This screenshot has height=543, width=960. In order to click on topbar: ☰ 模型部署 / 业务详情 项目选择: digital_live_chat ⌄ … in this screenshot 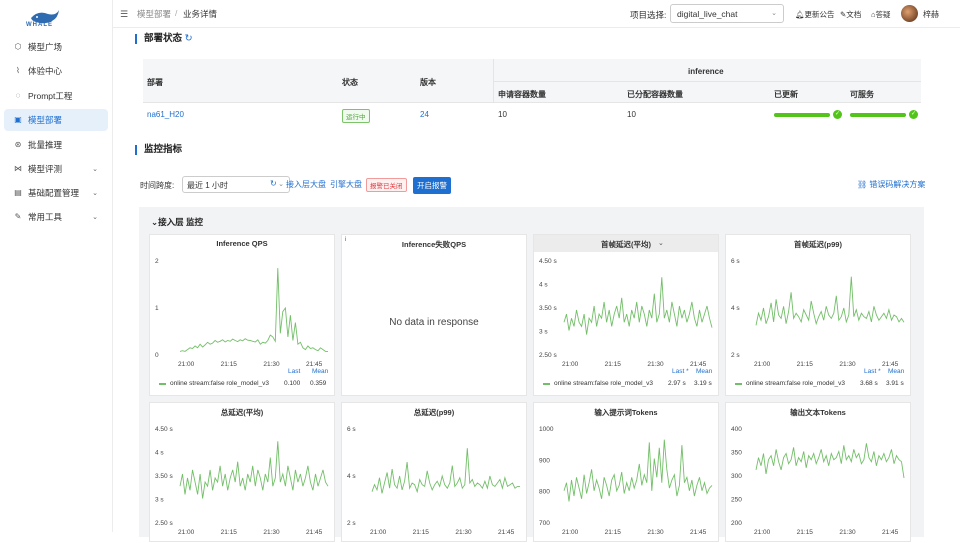, I will do `click(536, 14)`.